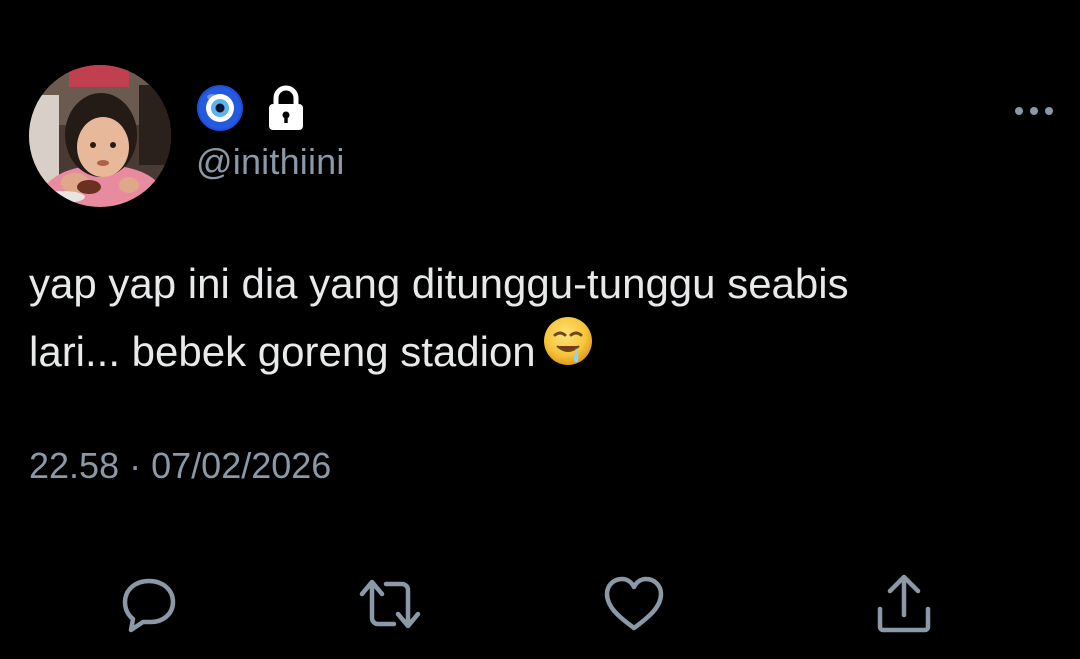 This screenshot has width=1080, height=659. I want to click on share-button, so click(904, 604).